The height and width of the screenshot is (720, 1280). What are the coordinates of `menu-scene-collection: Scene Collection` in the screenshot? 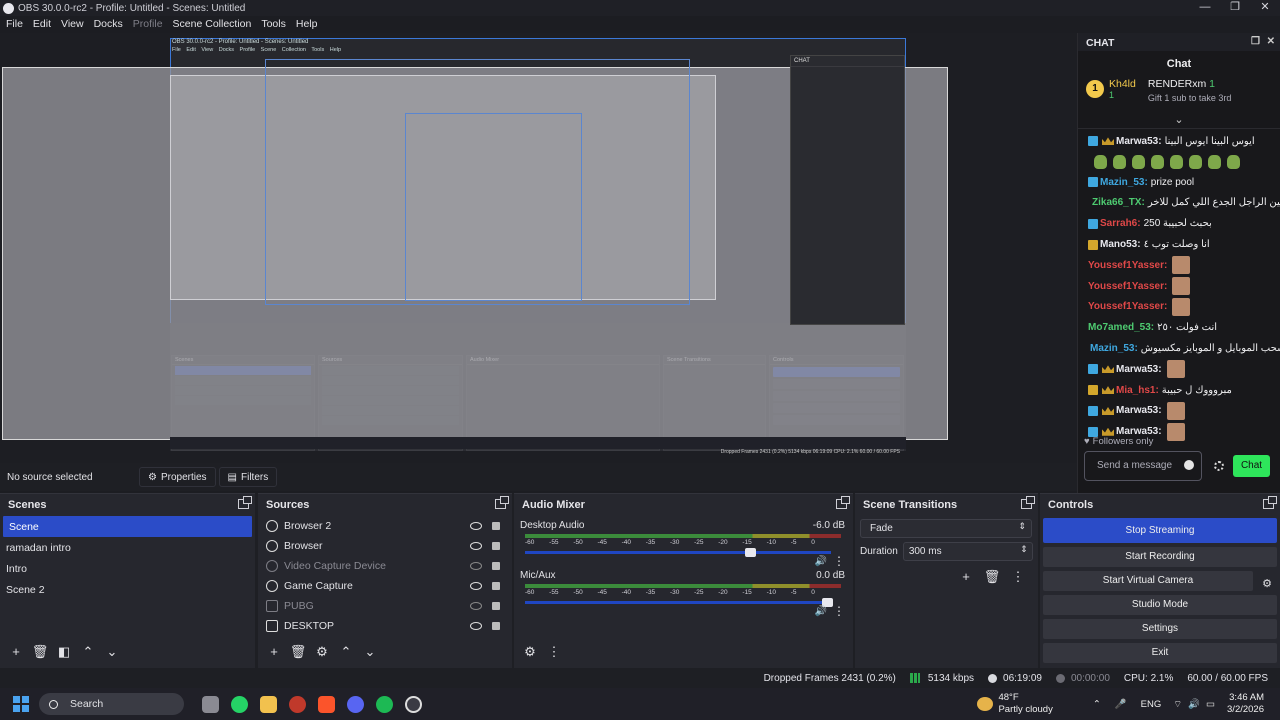 It's located at (212, 24).